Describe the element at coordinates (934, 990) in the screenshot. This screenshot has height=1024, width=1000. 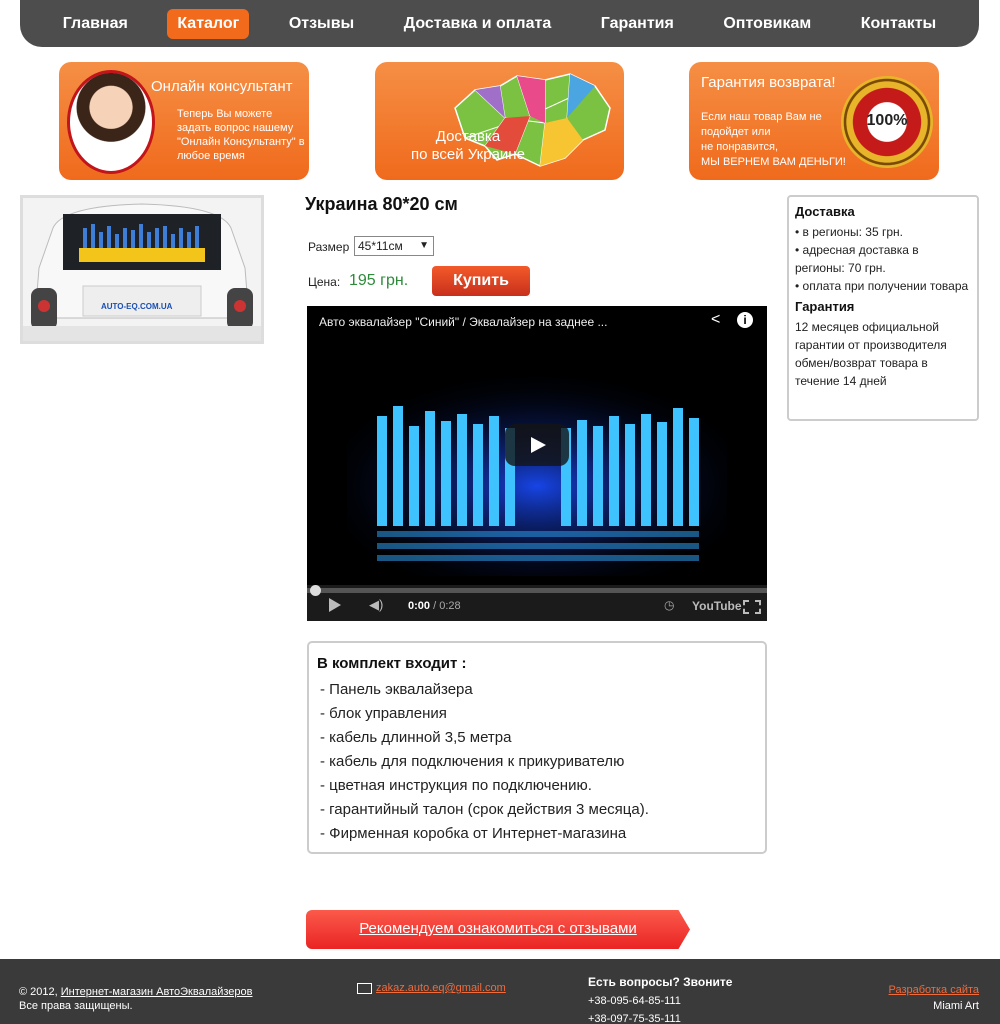
I see `developer-link: Разработка сайта` at that location.